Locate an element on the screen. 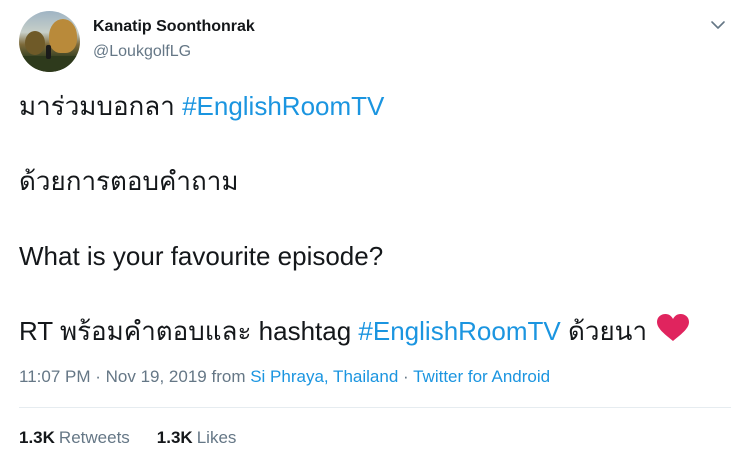 The width and height of the screenshot is (747, 461). avatar is located at coordinates (49, 41).